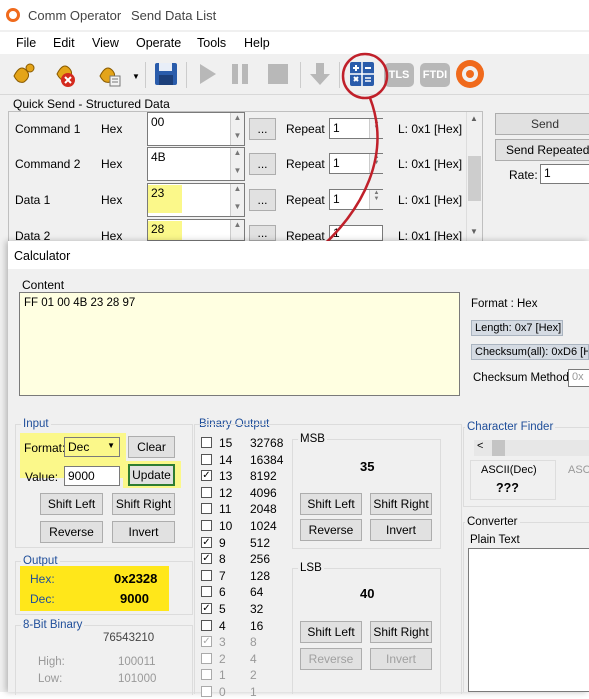 Image resolution: width=589 pixels, height=699 pixels. I want to click on checksum-method-label: Checksum Method:, so click(523, 378).